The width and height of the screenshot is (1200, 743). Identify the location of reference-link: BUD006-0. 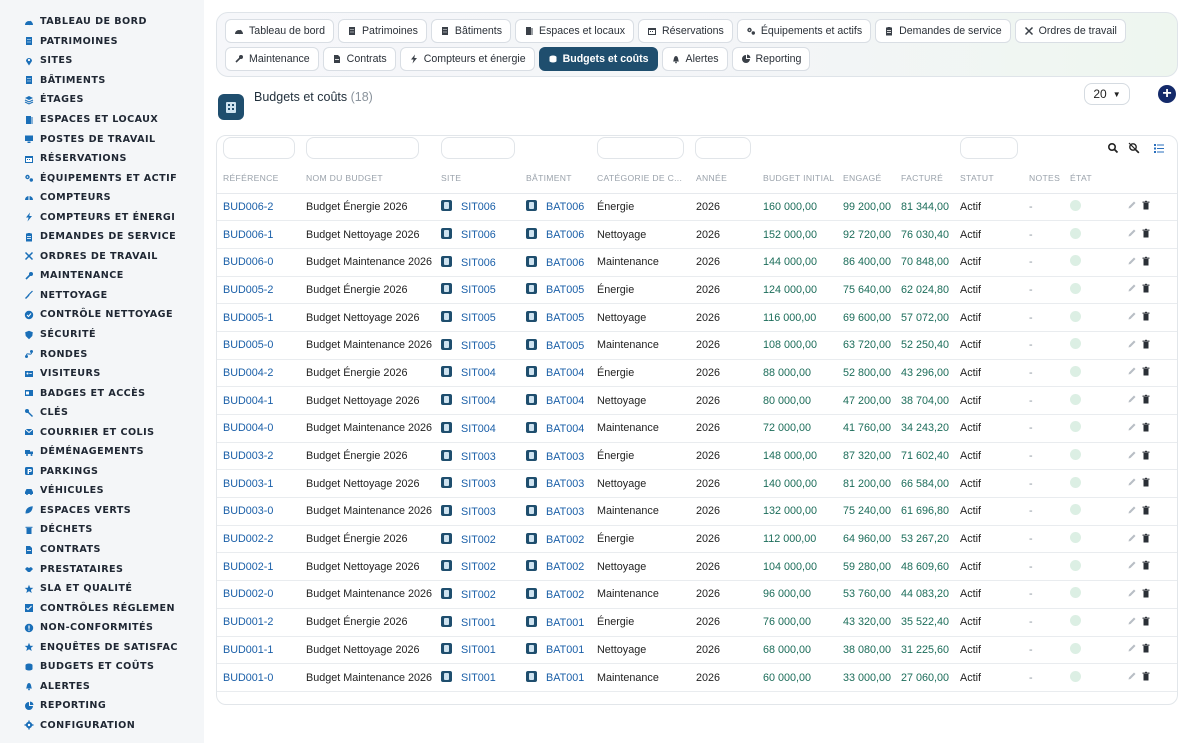
(248, 262).